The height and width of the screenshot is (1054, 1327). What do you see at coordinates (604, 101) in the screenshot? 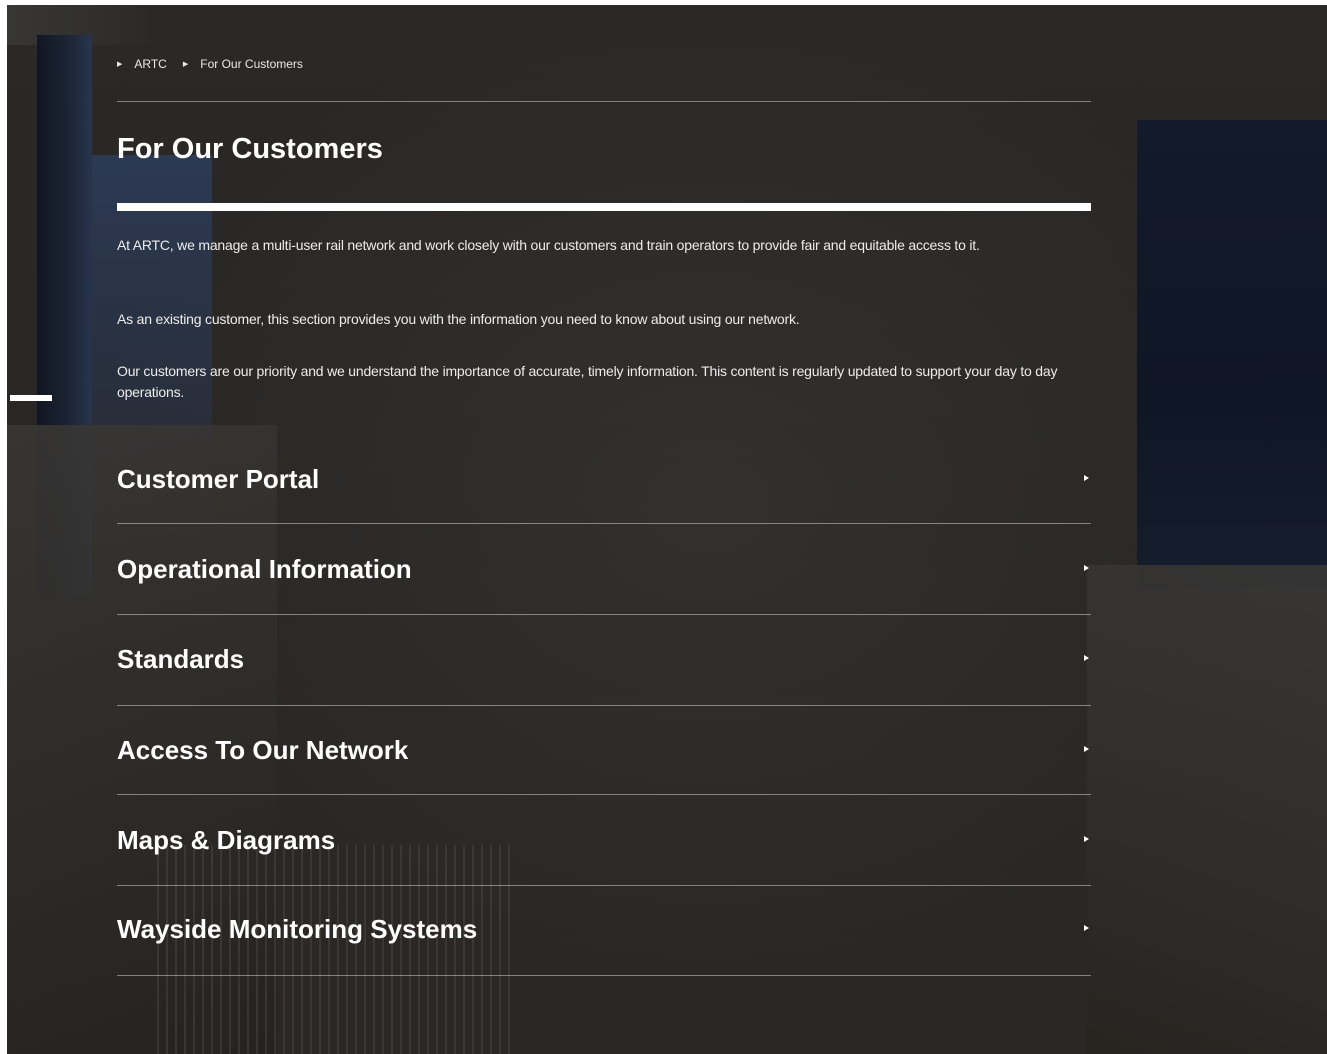
I see `breadcrumb-divider` at bounding box center [604, 101].